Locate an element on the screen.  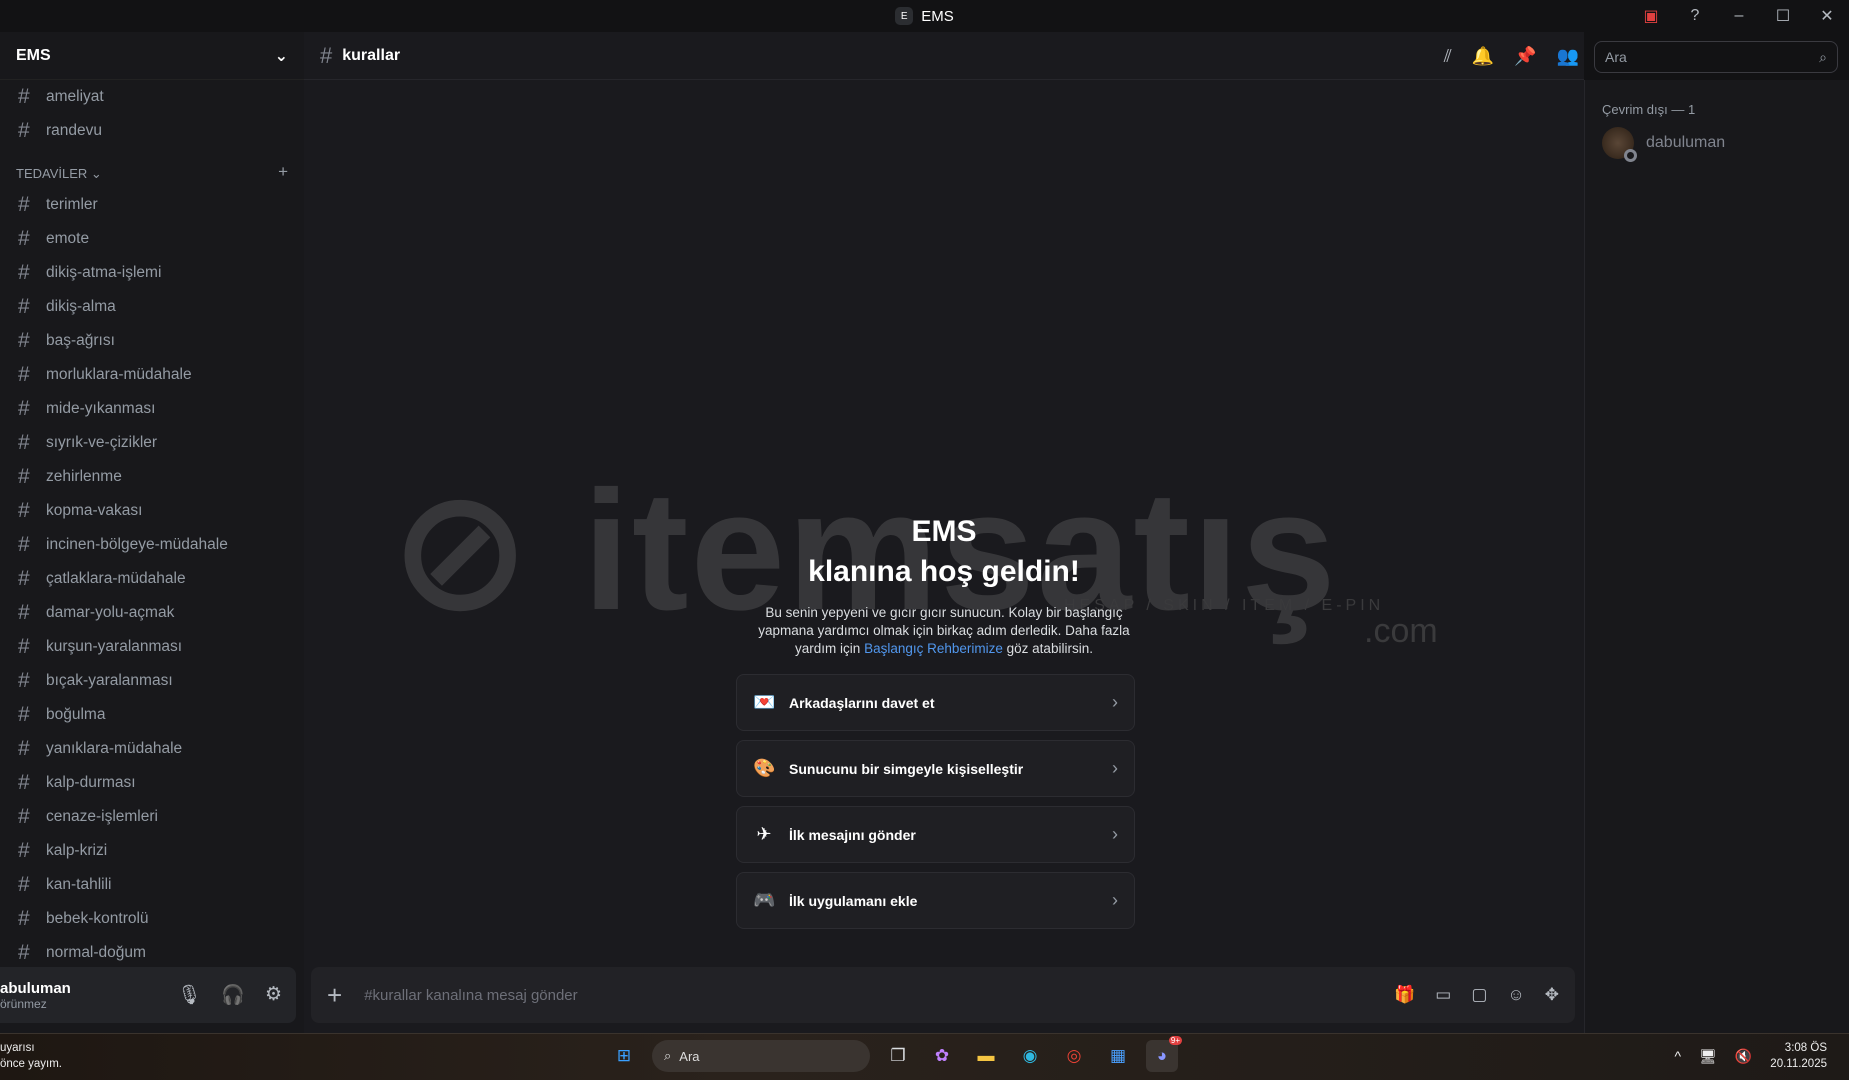
notification-preview: uyarısı önce yayım. is located at coordinates (31, 1056).